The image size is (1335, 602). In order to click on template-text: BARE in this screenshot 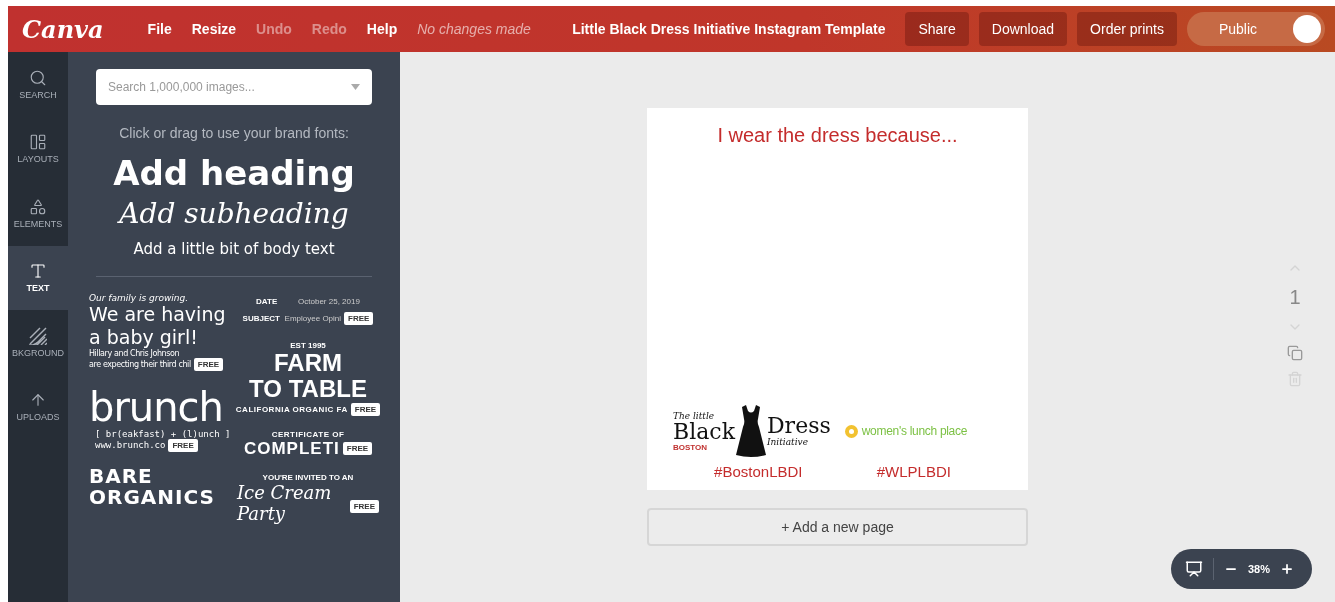, I will do `click(121, 476)`.